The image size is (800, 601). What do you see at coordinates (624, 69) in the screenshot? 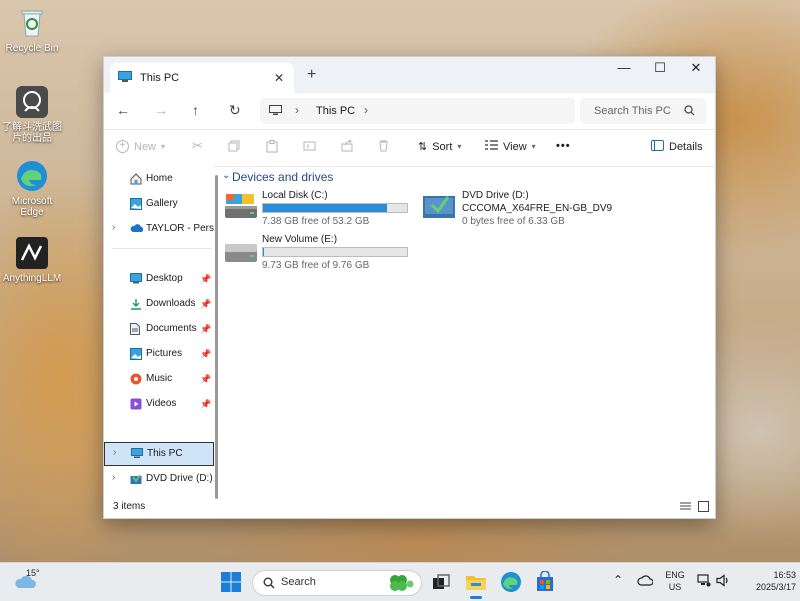
I see `minimize-button: —` at bounding box center [624, 69].